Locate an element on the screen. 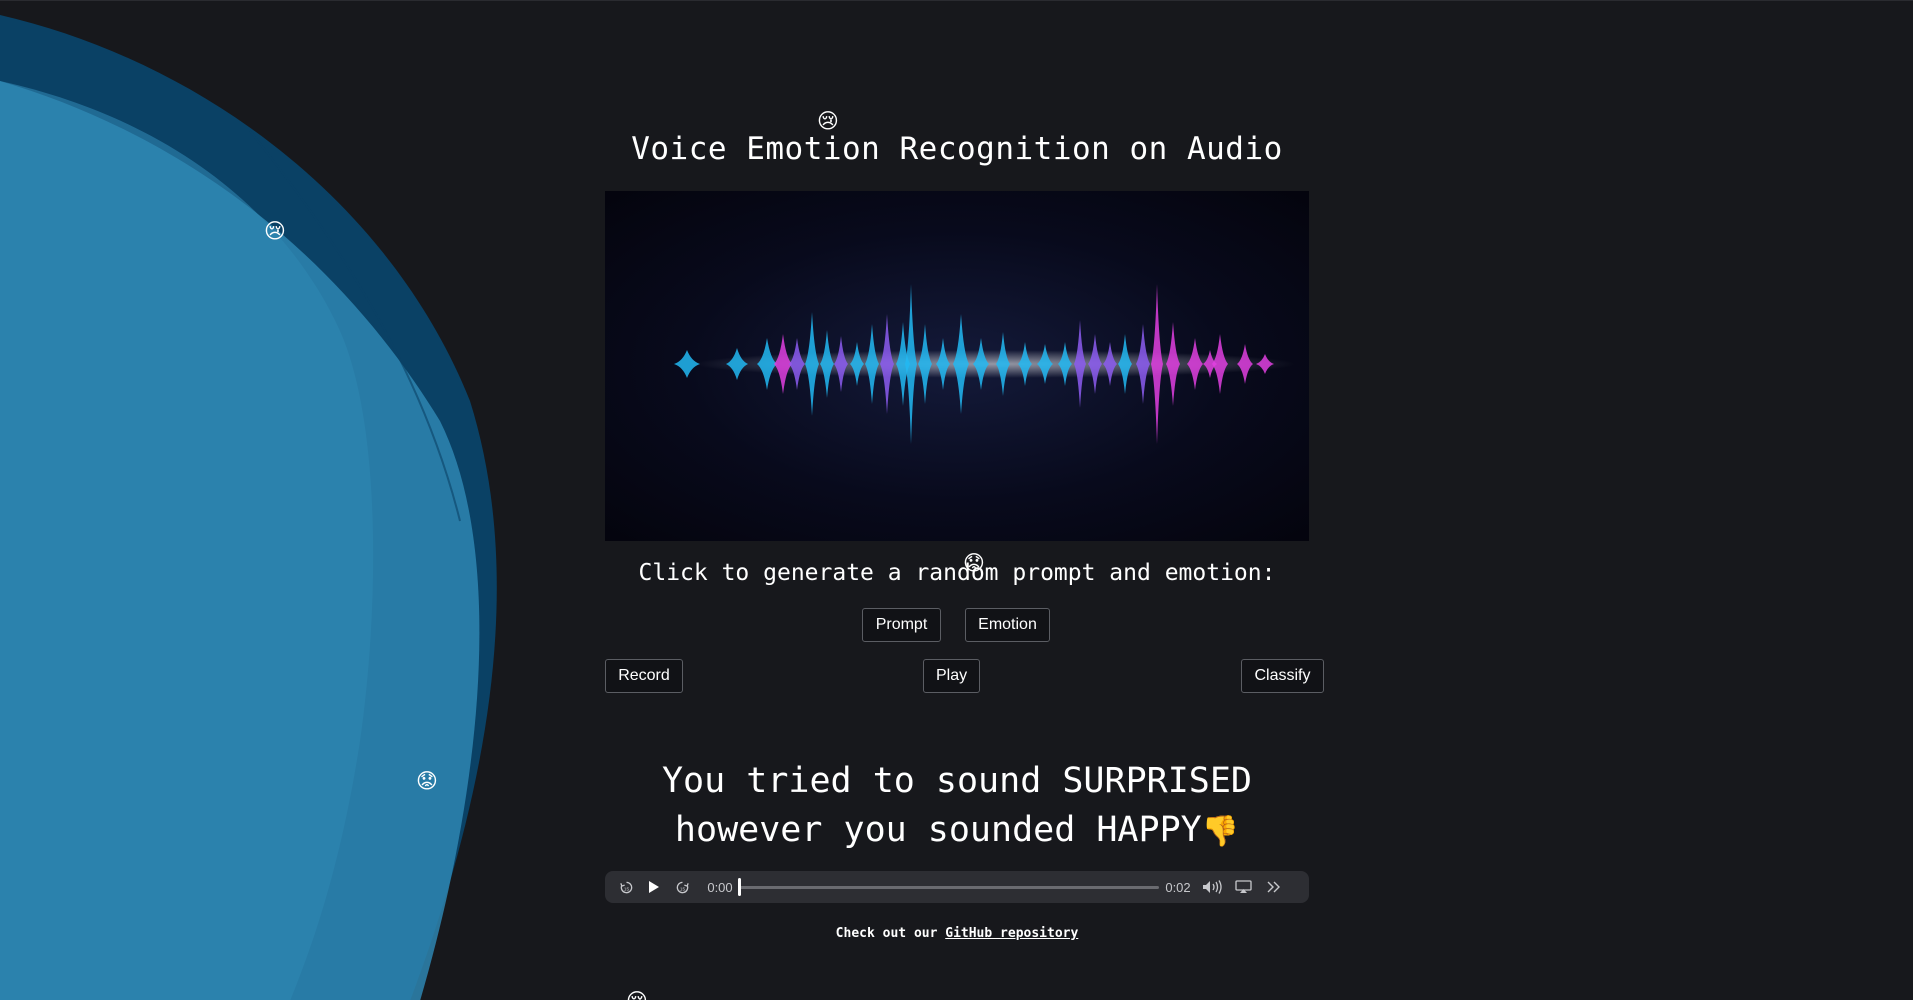 The width and height of the screenshot is (1913, 1000). more-options-icon is located at coordinates (1274, 887).